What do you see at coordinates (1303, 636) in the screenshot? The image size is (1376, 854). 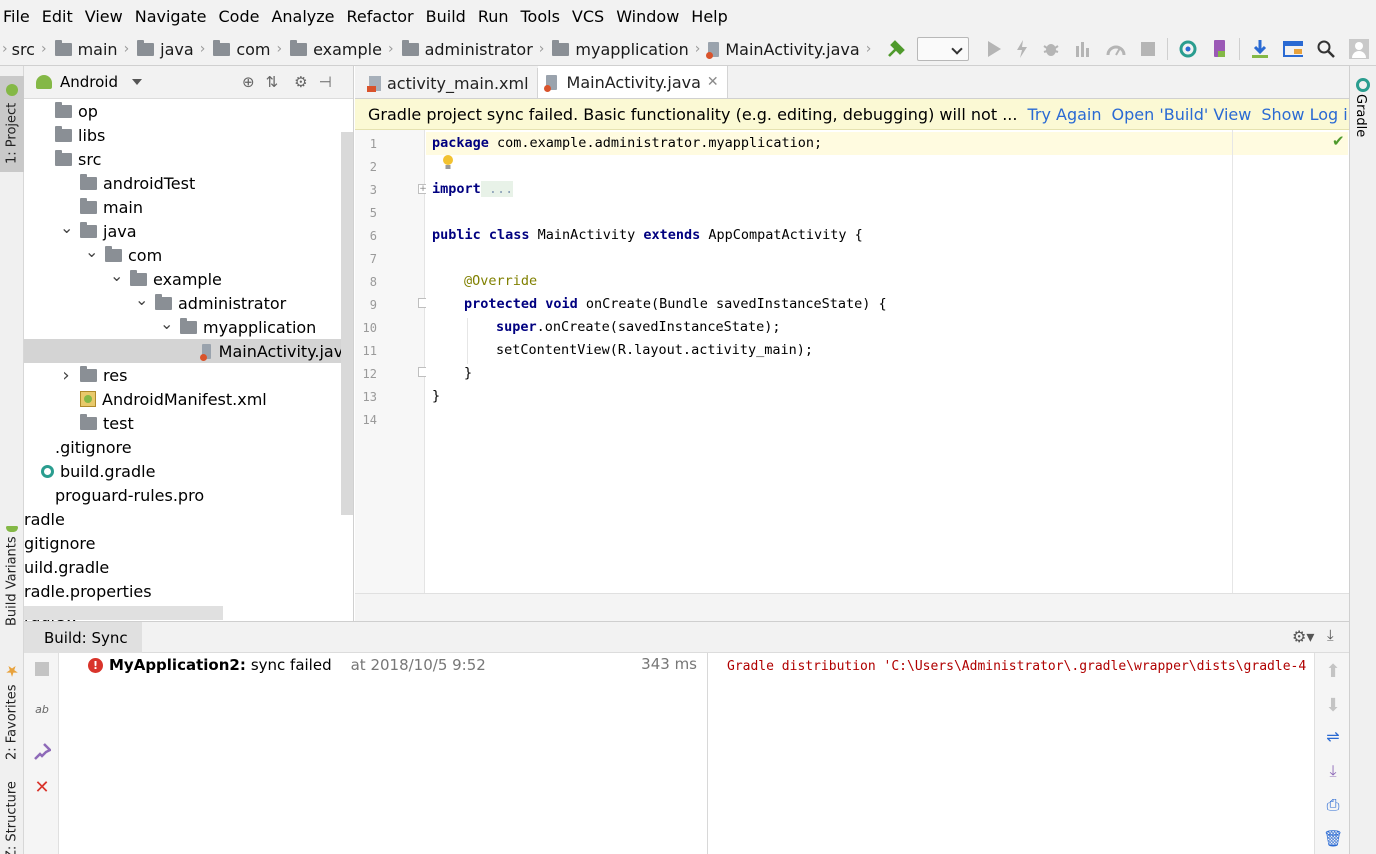 I see `gear-icon: ⚙▾` at bounding box center [1303, 636].